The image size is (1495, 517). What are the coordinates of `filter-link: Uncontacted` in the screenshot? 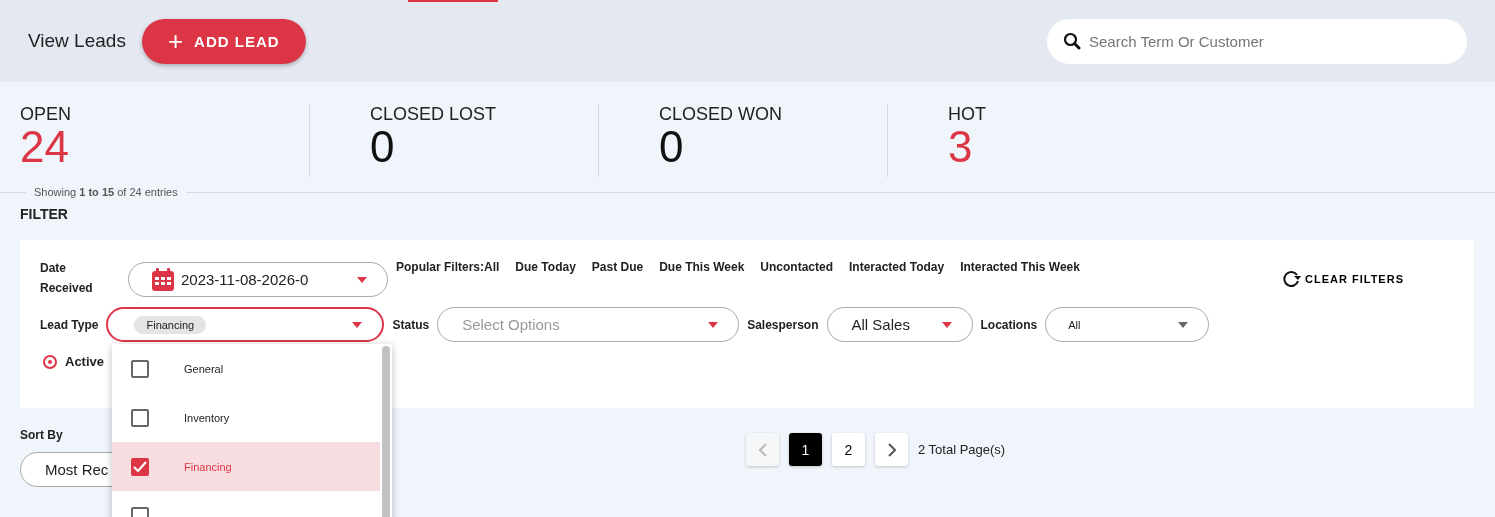 It's located at (796, 267).